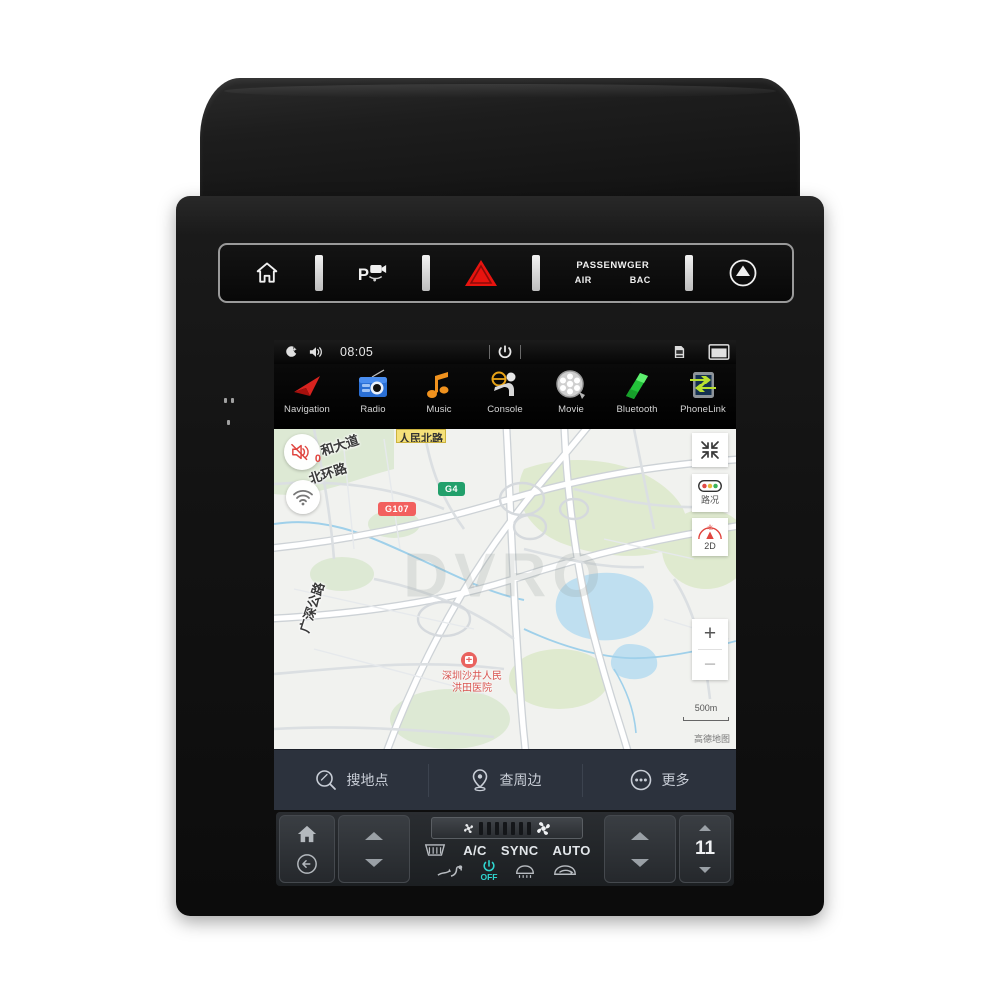 Image resolution: width=1000 pixels, height=1000 pixels. What do you see at coordinates (706, 709) in the screenshot?
I see `map-scale-bar: 500m` at bounding box center [706, 709].